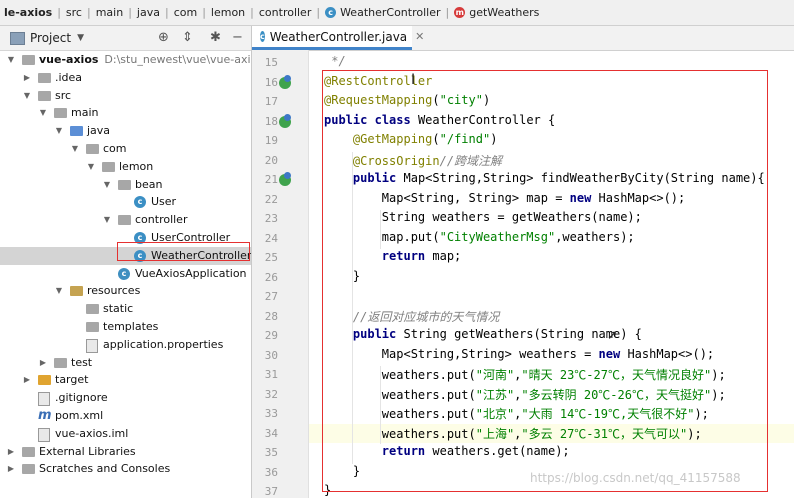 Image resolution: width=794 pixels, height=498 pixels. I want to click on line-number: 31, so click(271, 374).